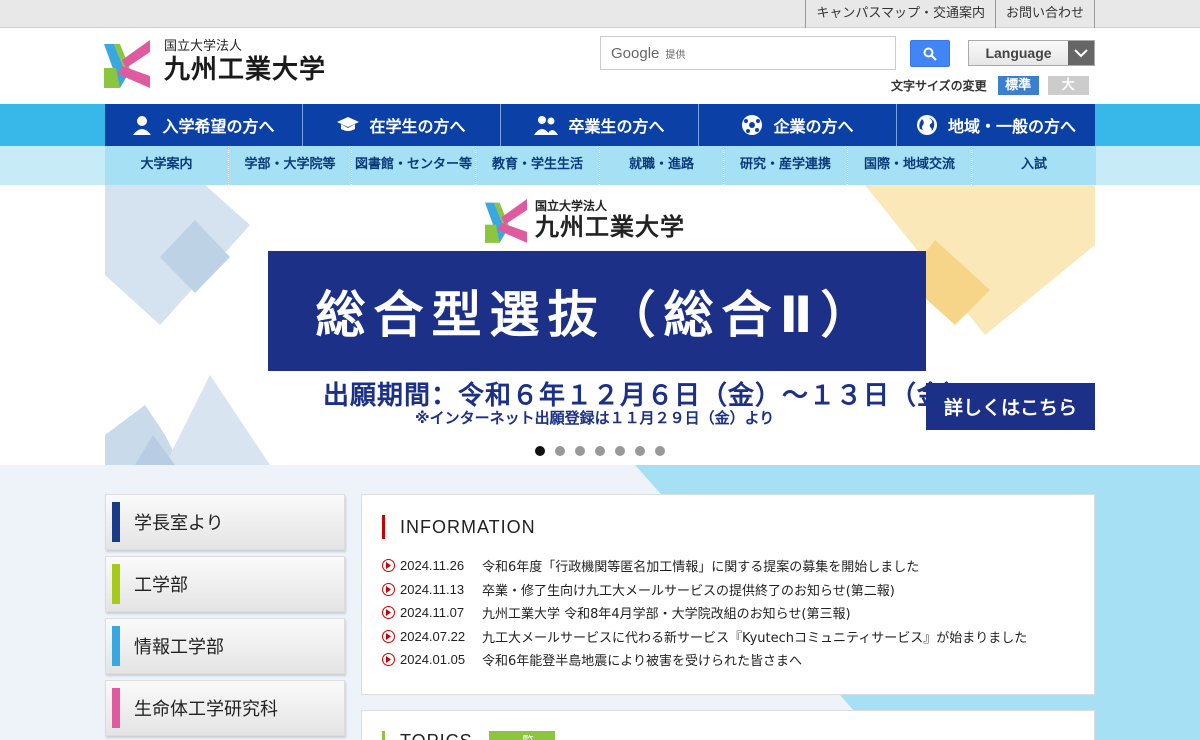 The width and height of the screenshot is (1200, 740). I want to click on nav-library-centers: 図書館・センター等, so click(414, 165).